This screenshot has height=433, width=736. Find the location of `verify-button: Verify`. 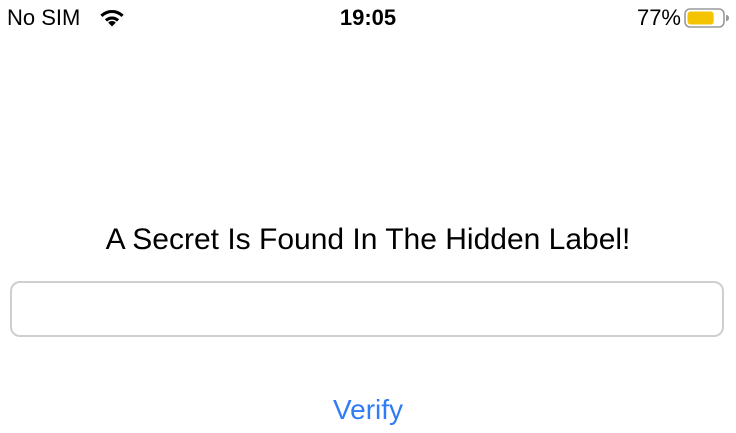

verify-button: Verify is located at coordinates (368, 410).